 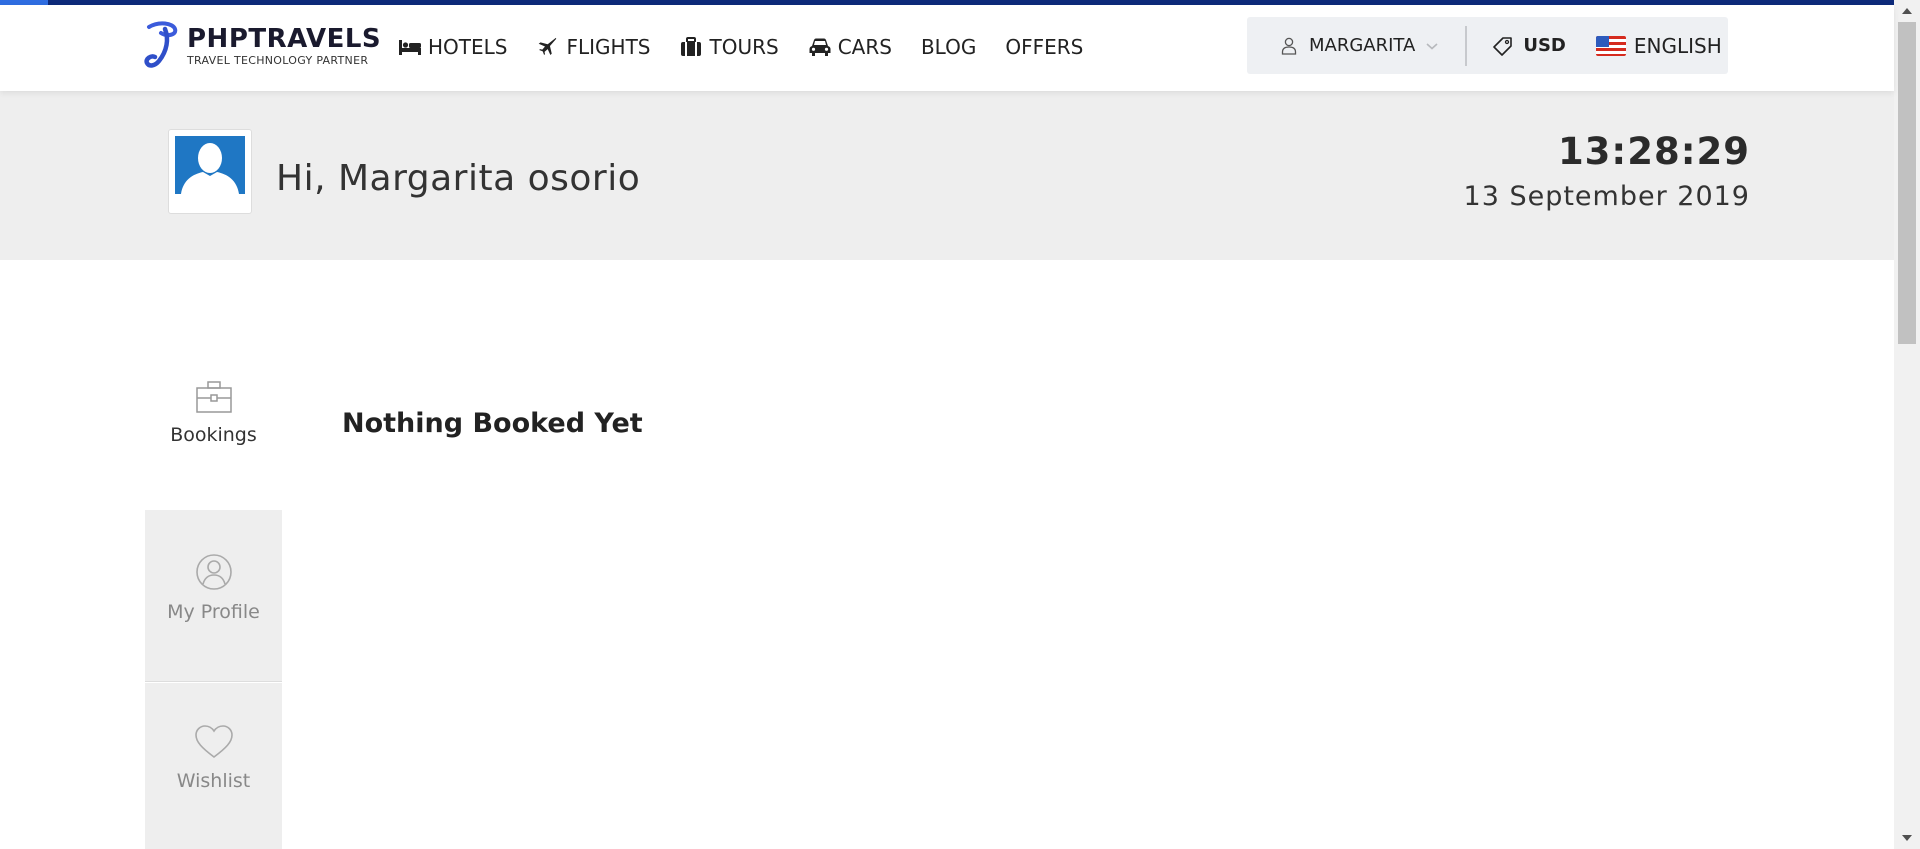 I want to click on arrow-down-icon, so click(x=1907, y=838).